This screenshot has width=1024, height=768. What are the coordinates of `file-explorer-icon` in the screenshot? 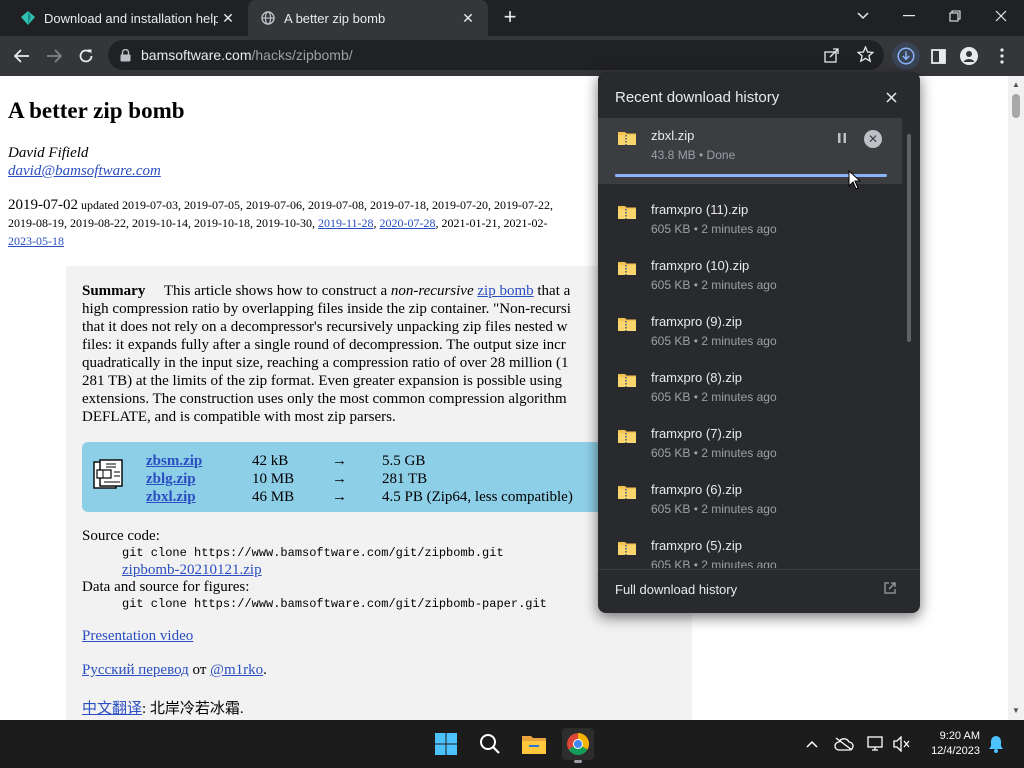 It's located at (534, 744).